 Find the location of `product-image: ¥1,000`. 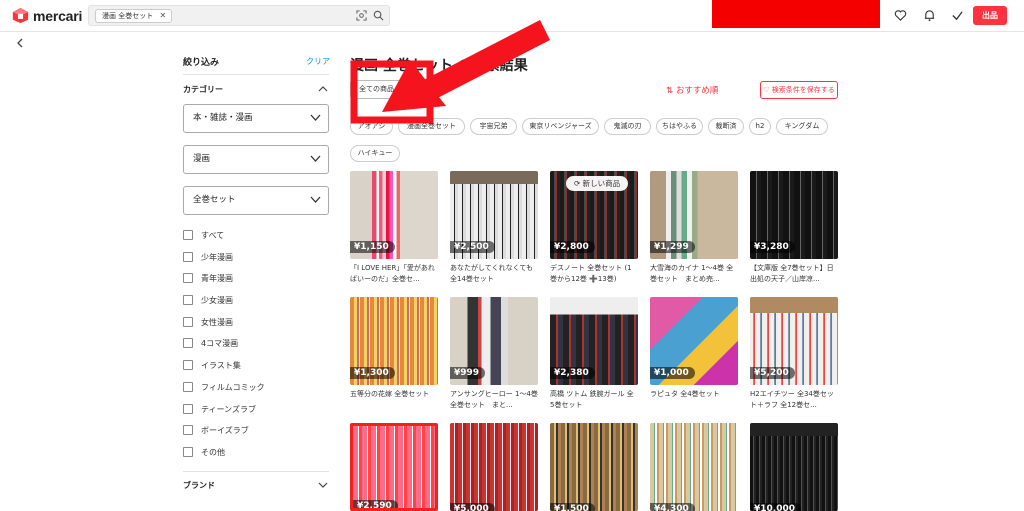

product-image: ¥1,000 is located at coordinates (694, 341).